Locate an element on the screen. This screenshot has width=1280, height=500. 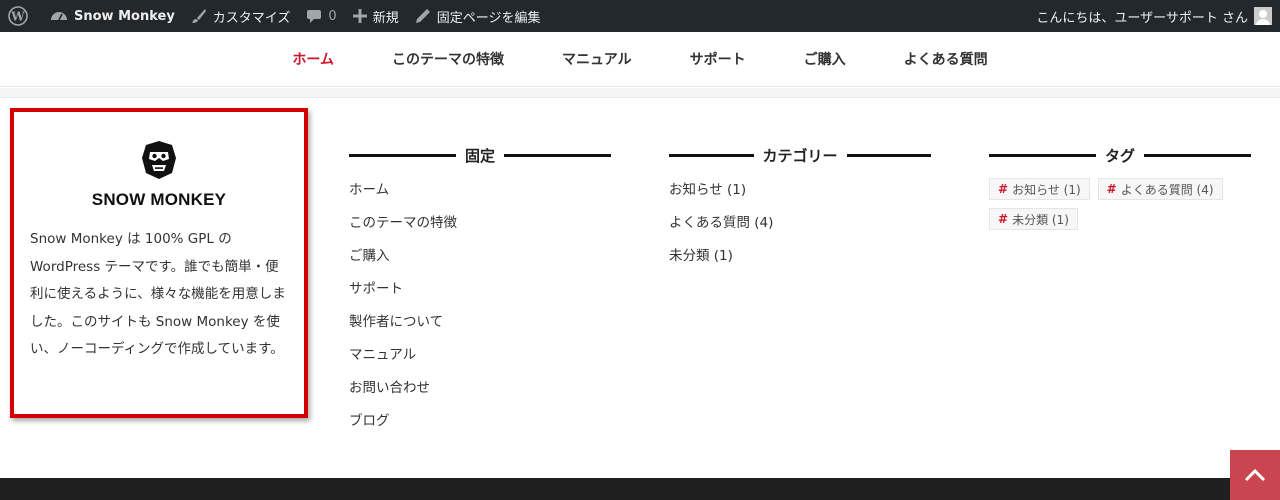
widget-heading: カテゴリー is located at coordinates (800, 155).